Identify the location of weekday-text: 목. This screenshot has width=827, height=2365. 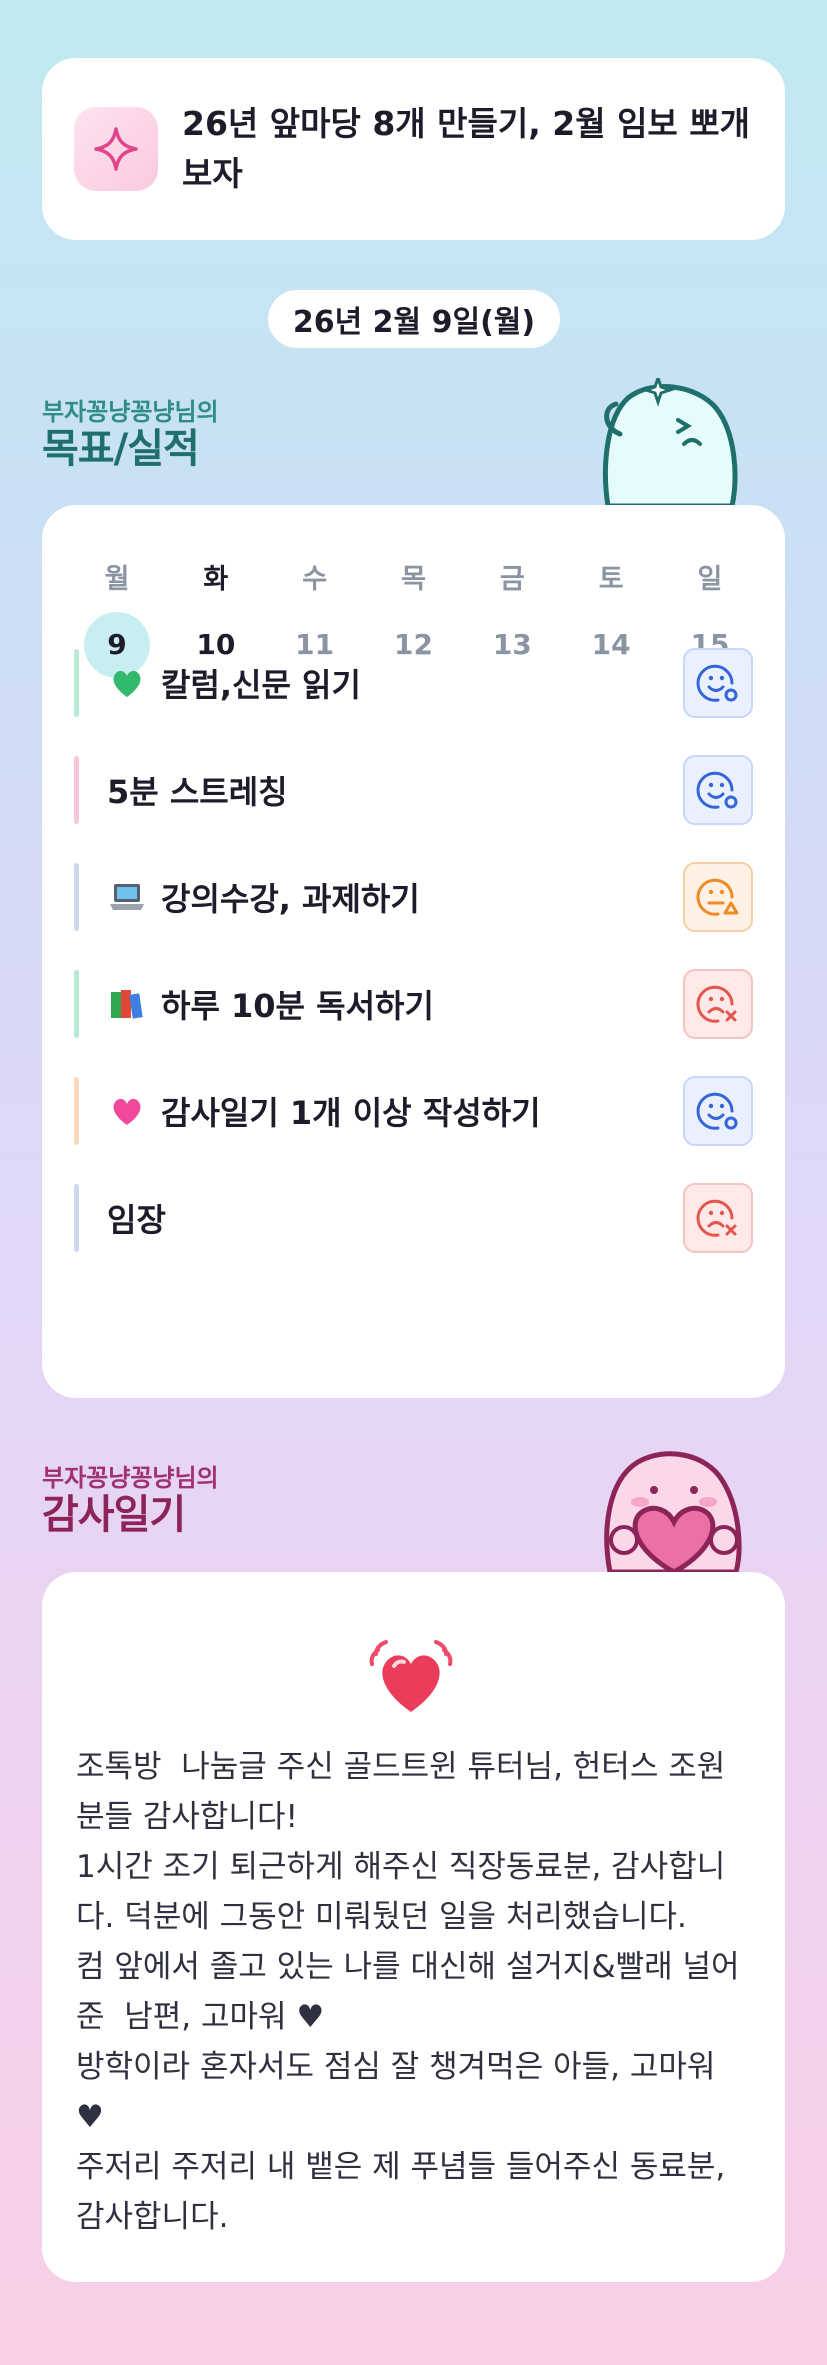
(413, 579).